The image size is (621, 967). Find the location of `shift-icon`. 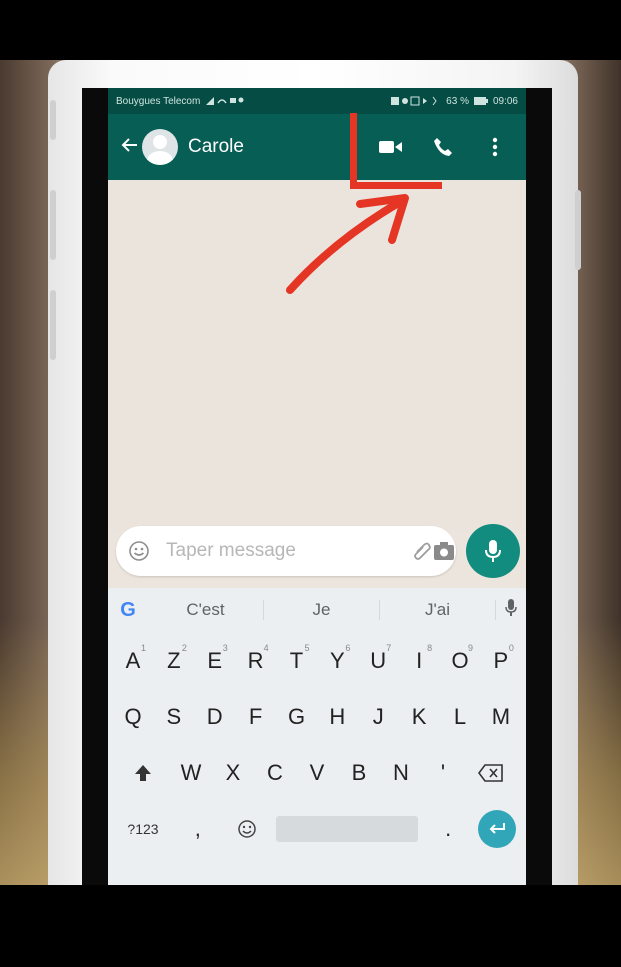

shift-icon is located at coordinates (143, 773).